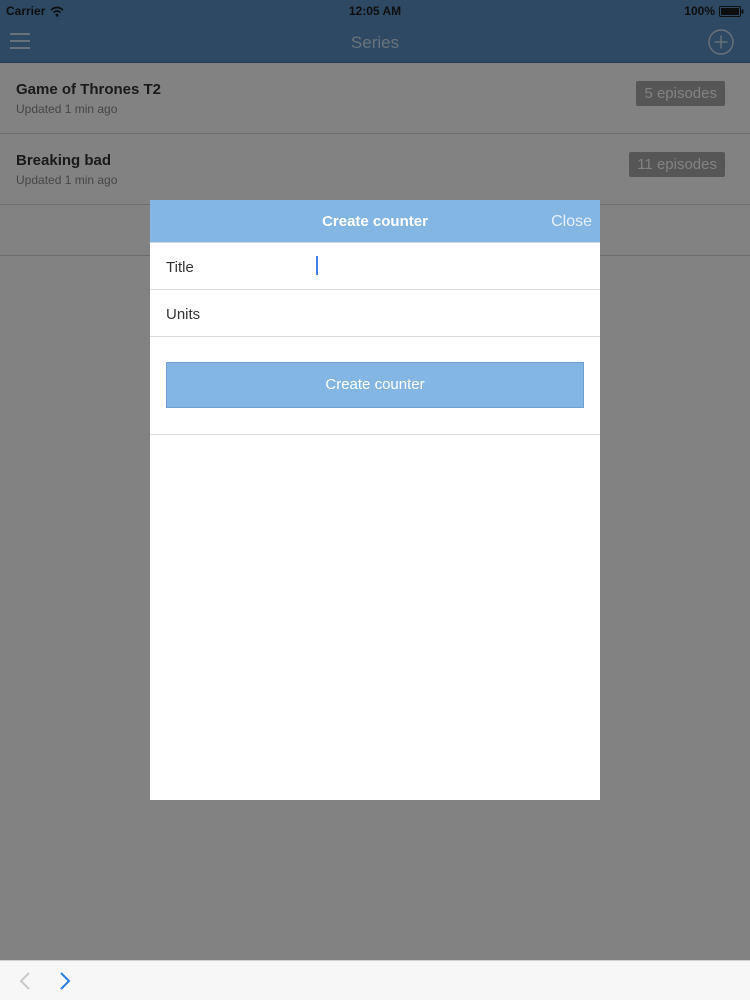 The width and height of the screenshot is (750, 1000). What do you see at coordinates (183, 314) in the screenshot?
I see `units-label: Units` at bounding box center [183, 314].